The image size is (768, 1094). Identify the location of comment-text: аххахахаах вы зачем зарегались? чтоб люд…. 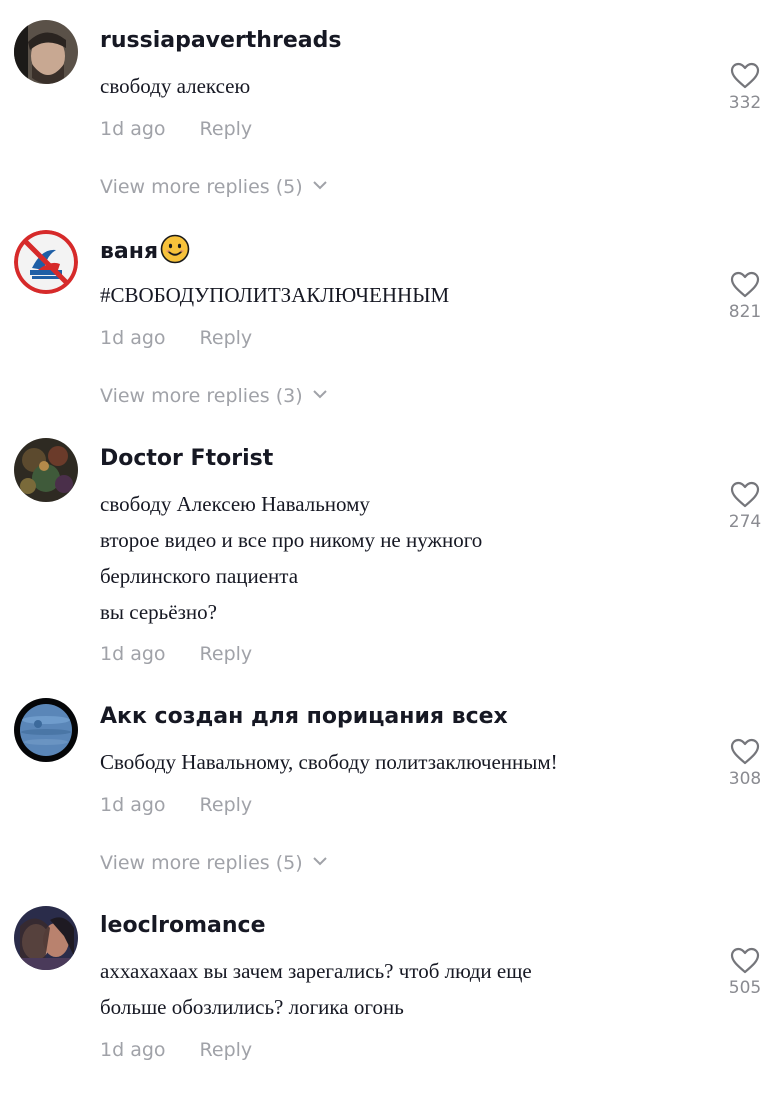
(316, 989).